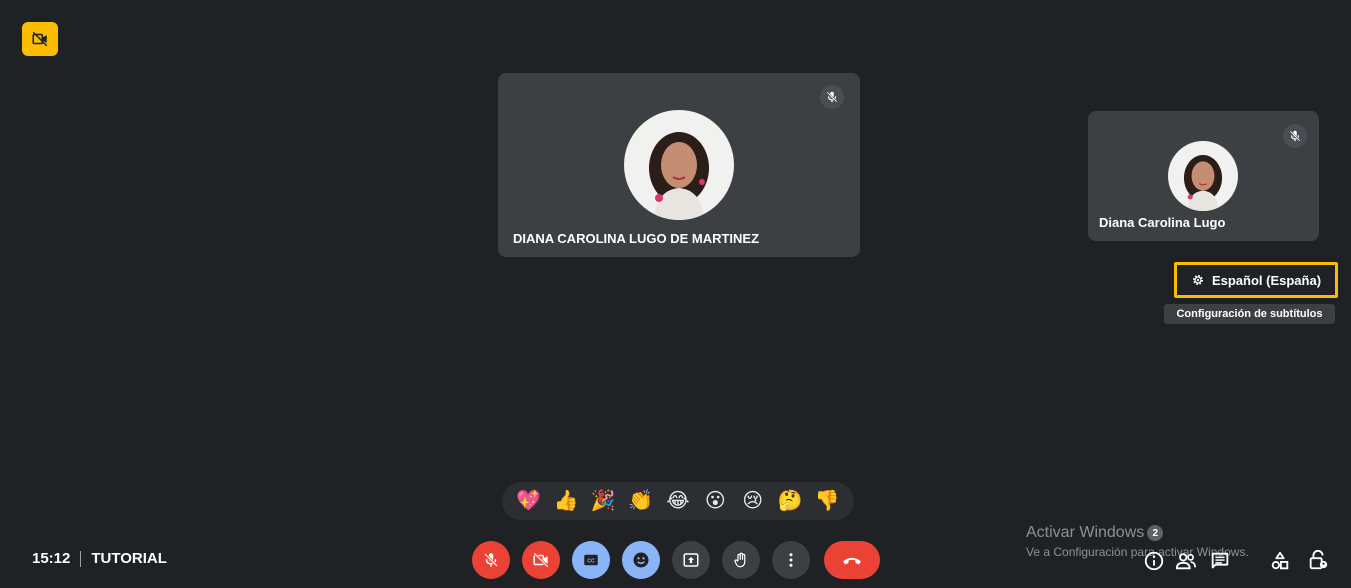  I want to click on cc-icon: CC, so click(591, 560).